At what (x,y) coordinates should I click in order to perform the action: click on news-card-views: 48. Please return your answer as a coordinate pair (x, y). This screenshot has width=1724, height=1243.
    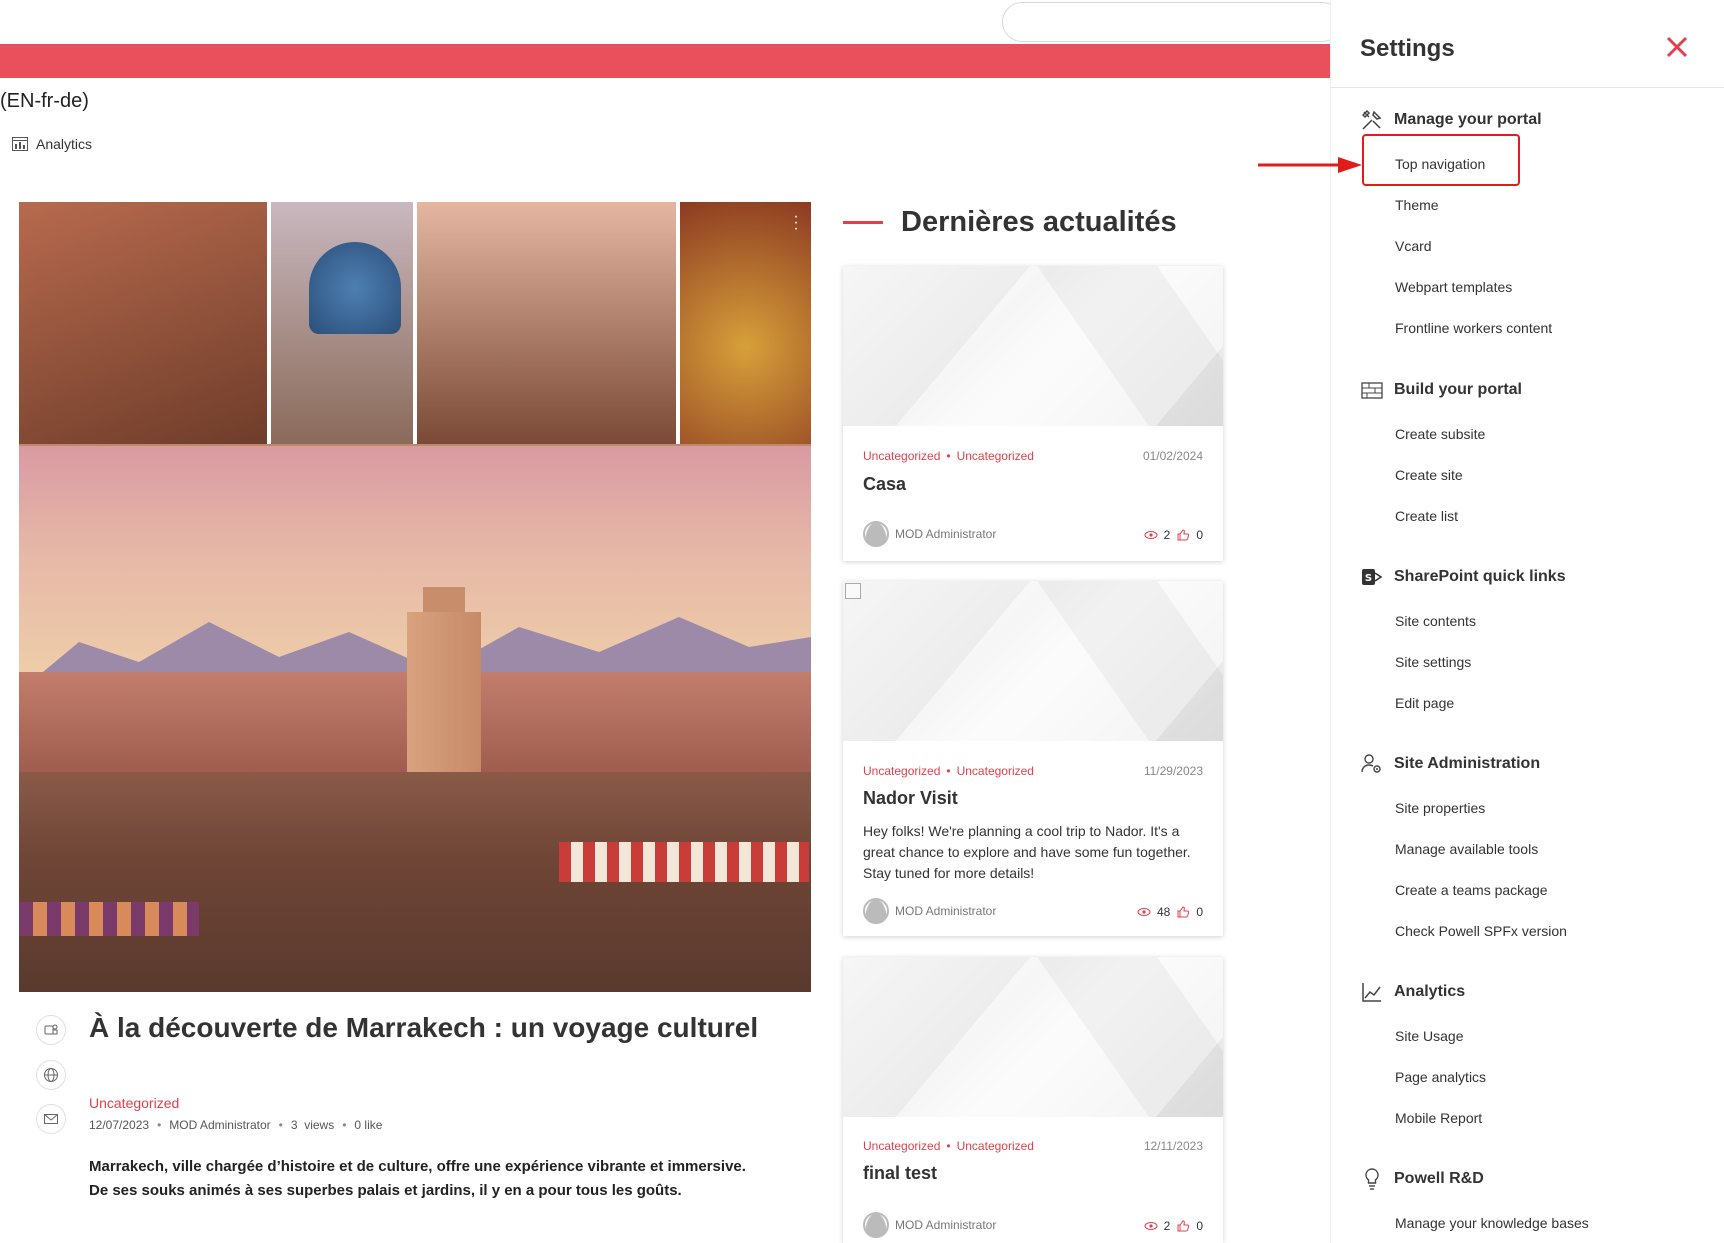
    Looking at the image, I should click on (1163, 912).